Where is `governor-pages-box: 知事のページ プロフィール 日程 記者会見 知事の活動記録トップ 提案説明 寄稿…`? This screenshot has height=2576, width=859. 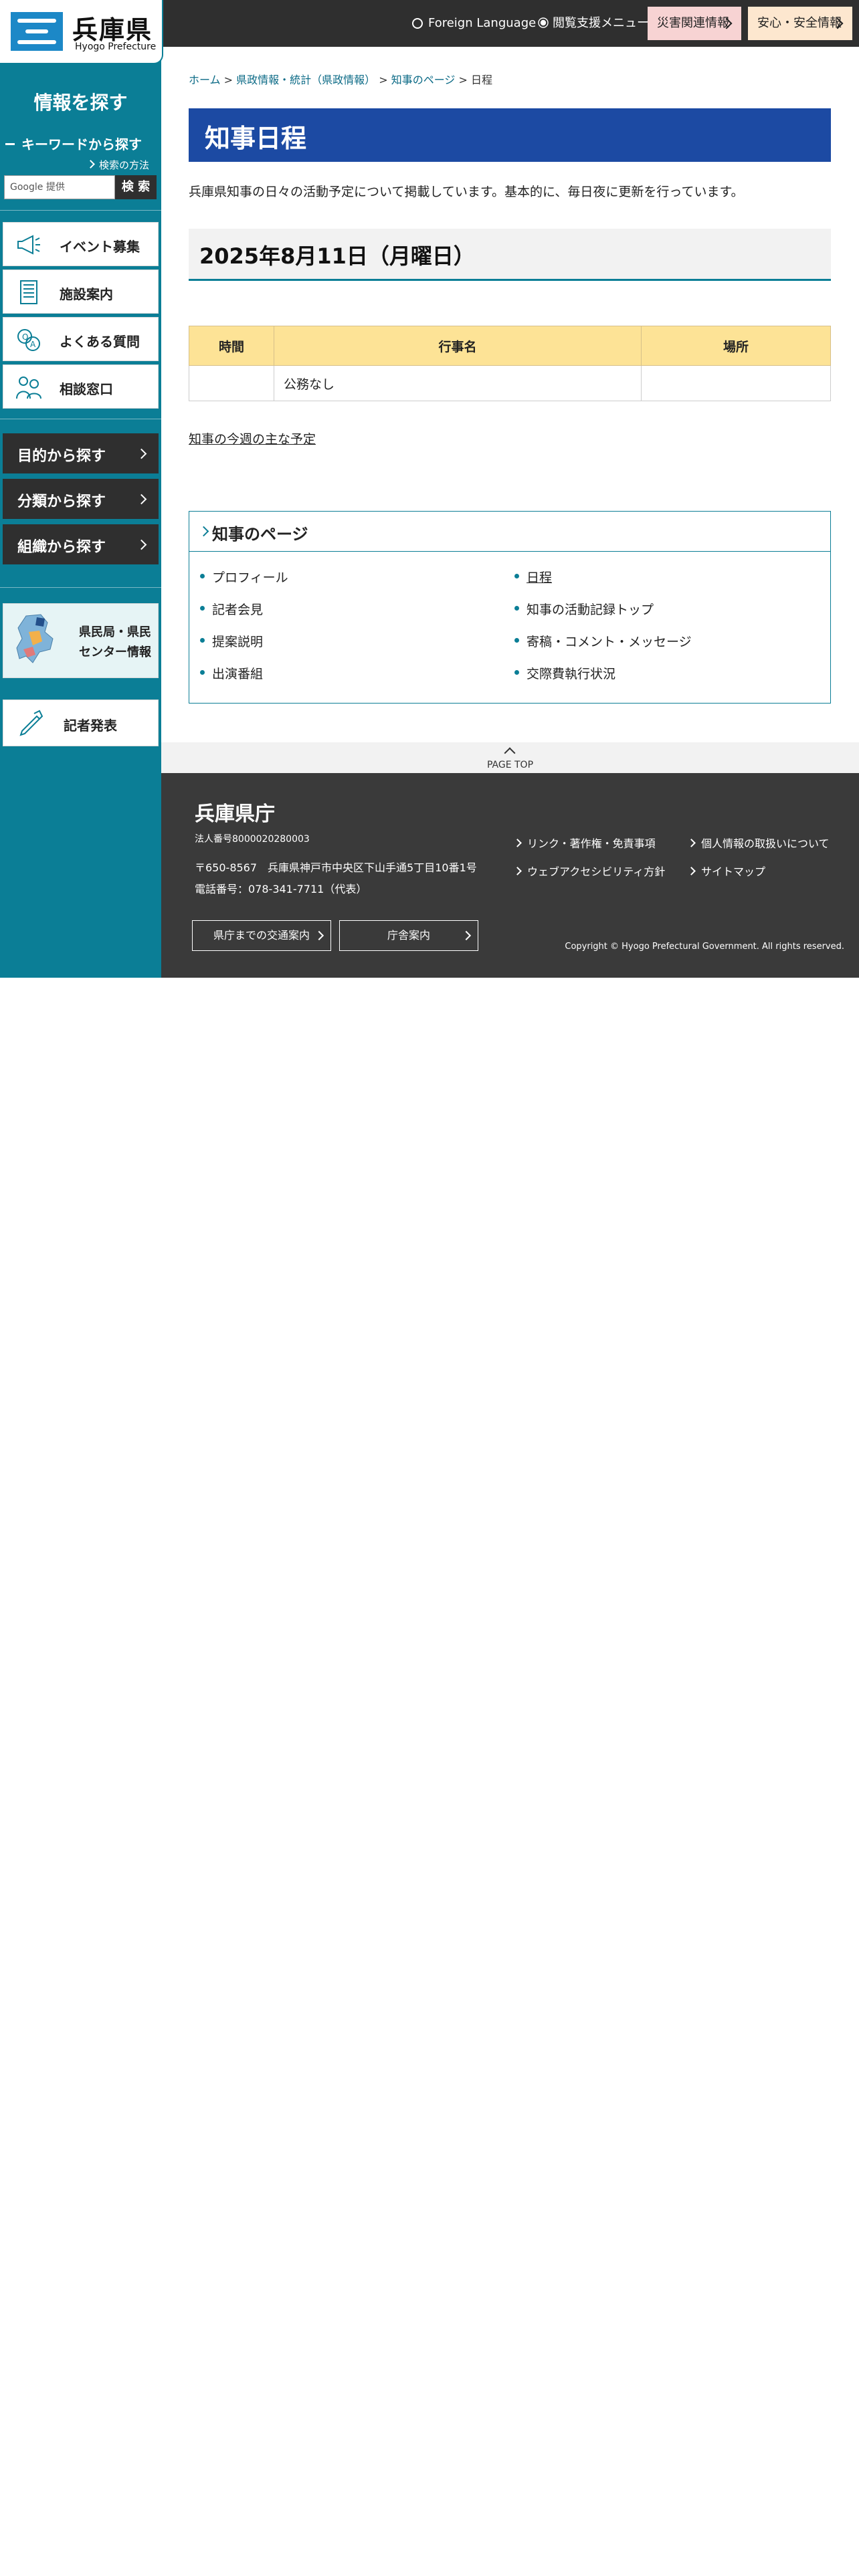
governor-pages-box: 知事のページ プロフィール 日程 記者会見 知事の活動記録トップ 提案説明 寄稿… is located at coordinates (510, 608).